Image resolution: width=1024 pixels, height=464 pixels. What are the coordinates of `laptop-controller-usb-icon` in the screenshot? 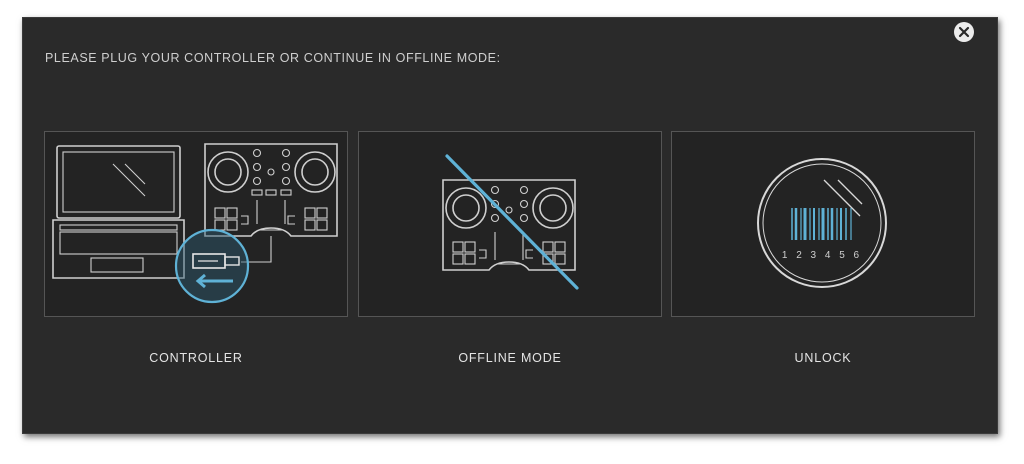 It's located at (195, 223).